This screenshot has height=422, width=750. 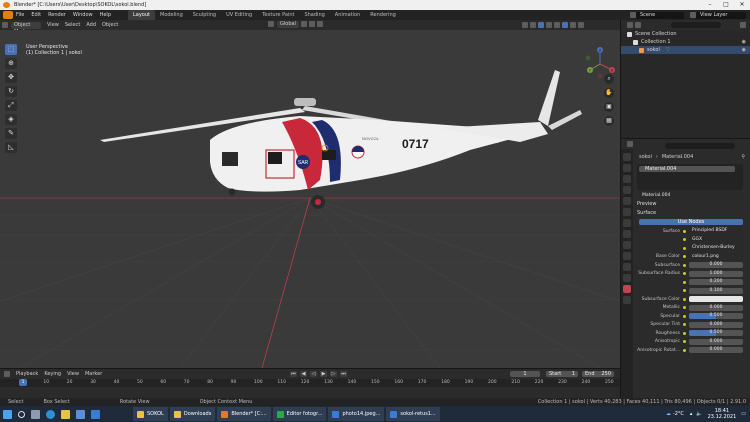 What do you see at coordinates (630, 25) in the screenshot?
I see `outliner-editor-icon` at bounding box center [630, 25].